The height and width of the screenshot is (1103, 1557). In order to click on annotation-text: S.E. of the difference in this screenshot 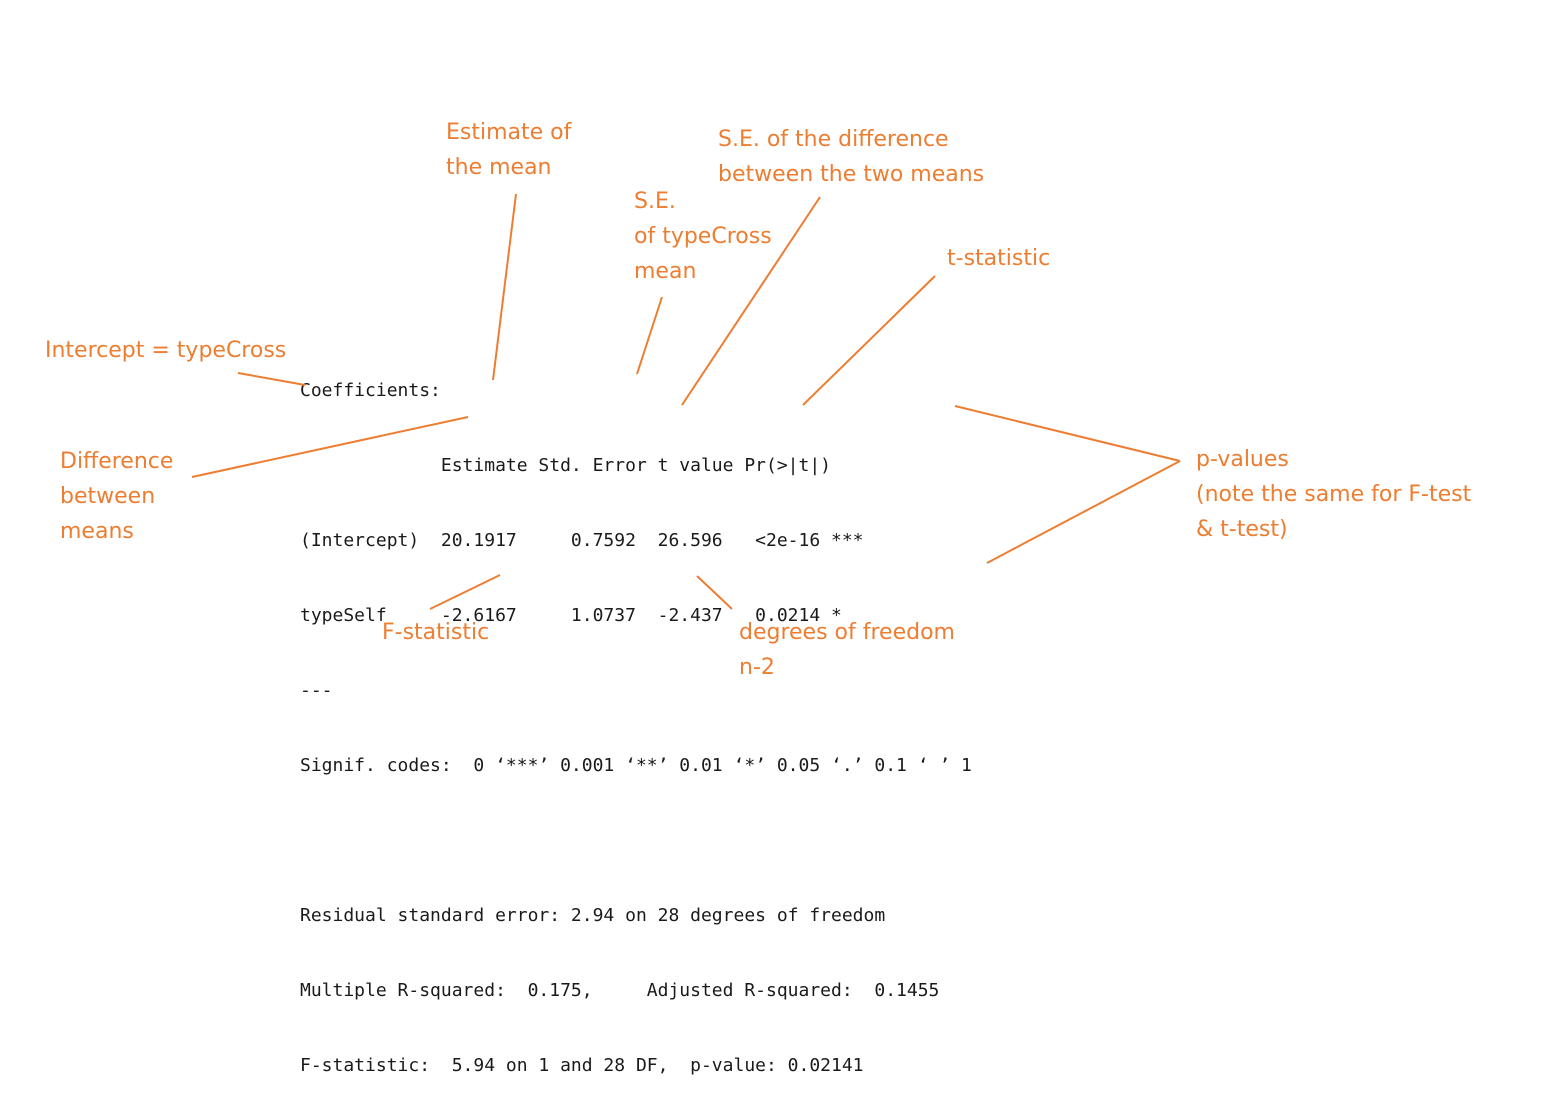, I will do `click(833, 139)`.